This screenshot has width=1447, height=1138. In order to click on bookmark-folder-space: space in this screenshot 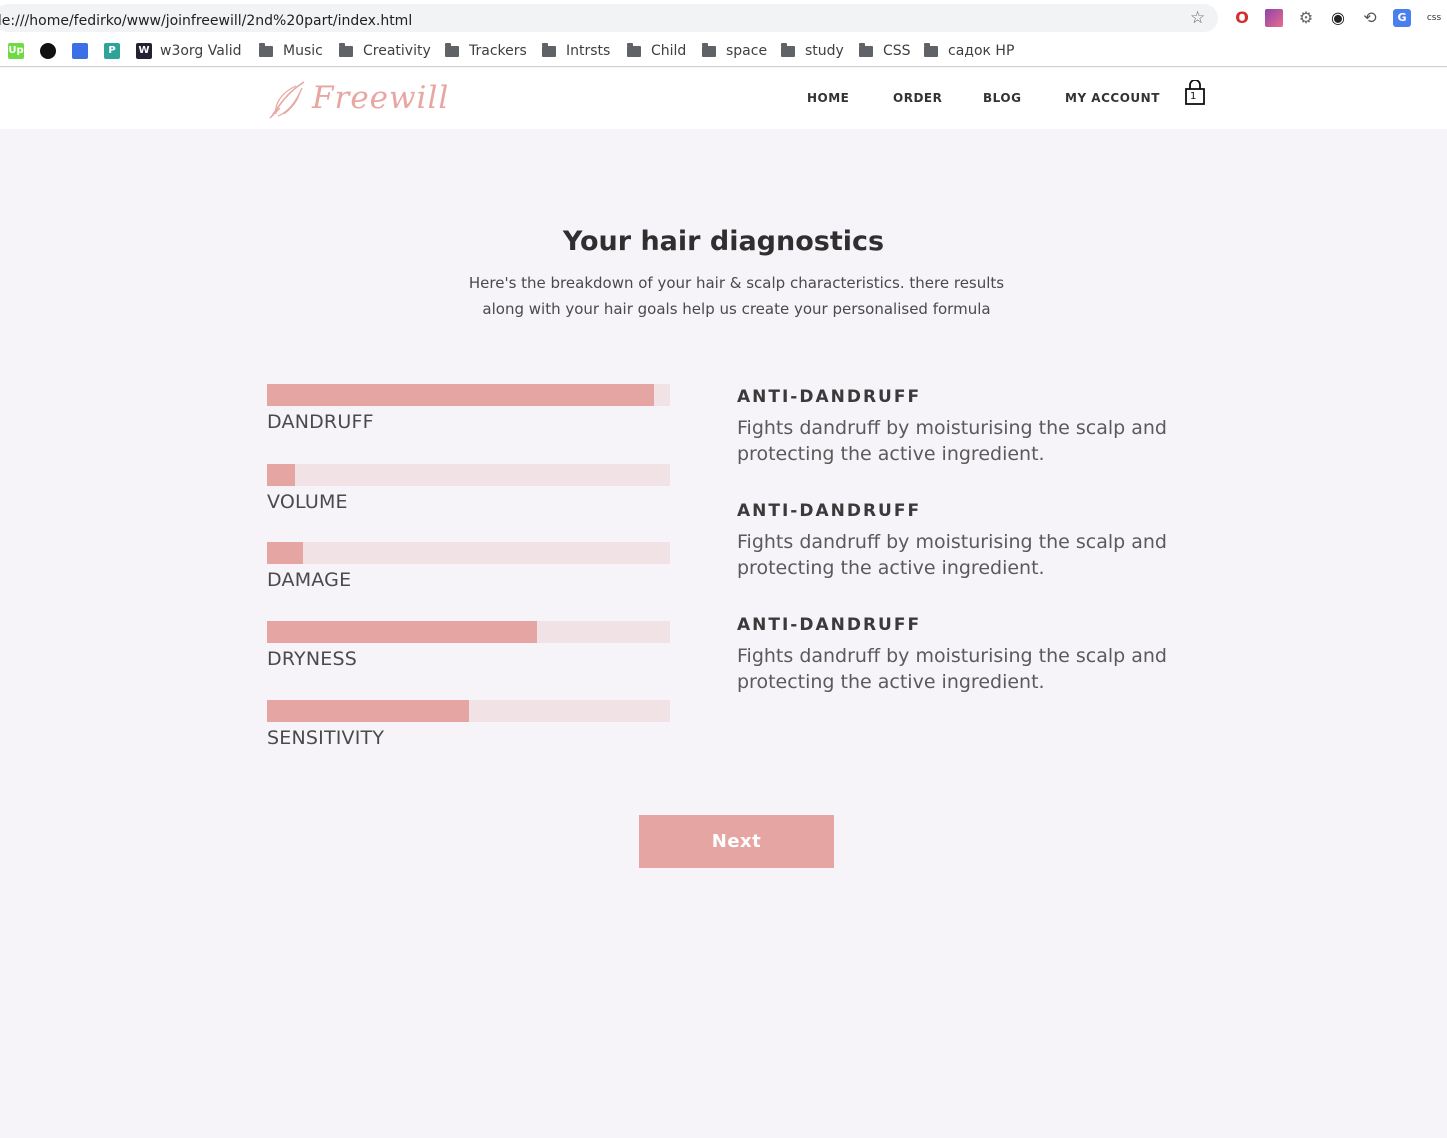, I will do `click(734, 51)`.